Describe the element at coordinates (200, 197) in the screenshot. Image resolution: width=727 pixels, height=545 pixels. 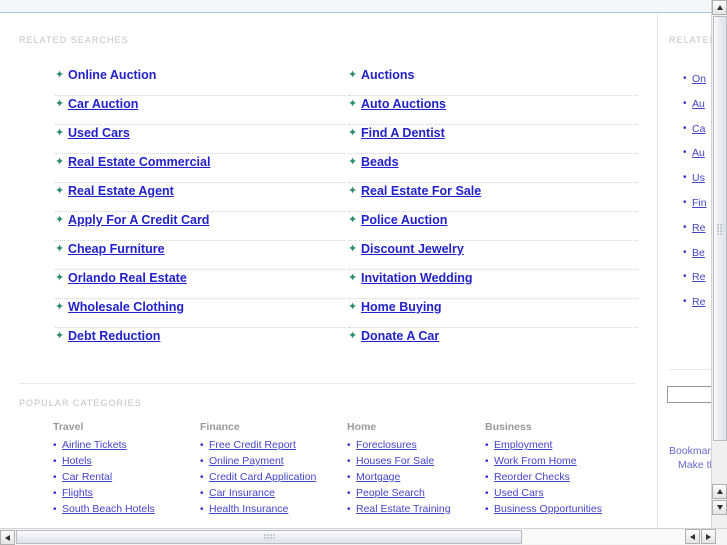
I see `related-search-row: ✦ Real Estate Agent` at that location.